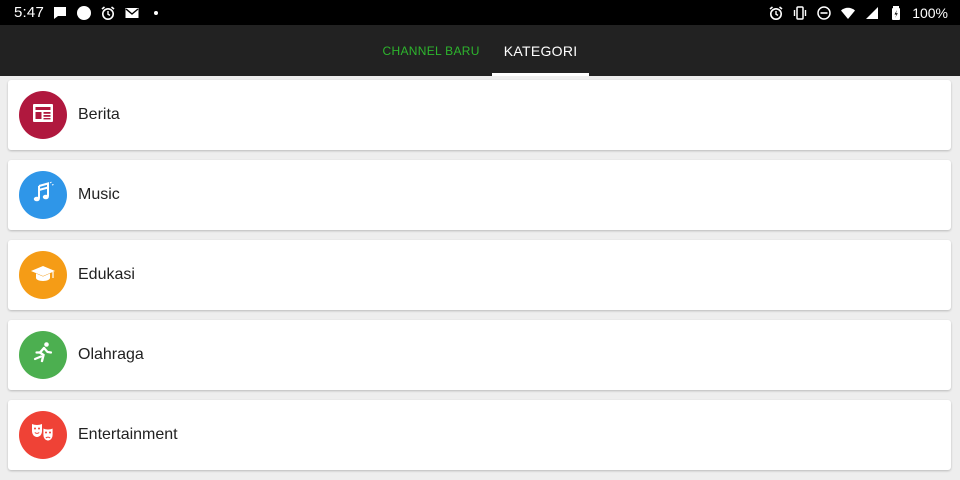  I want to click on tab-label: CHANNEL BARU, so click(431, 50).